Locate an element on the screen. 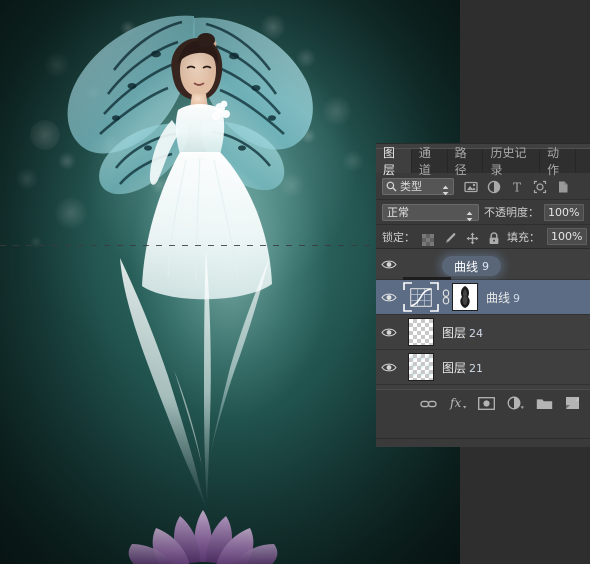  curves-adjustment-thumbnail is located at coordinates (421, 297).